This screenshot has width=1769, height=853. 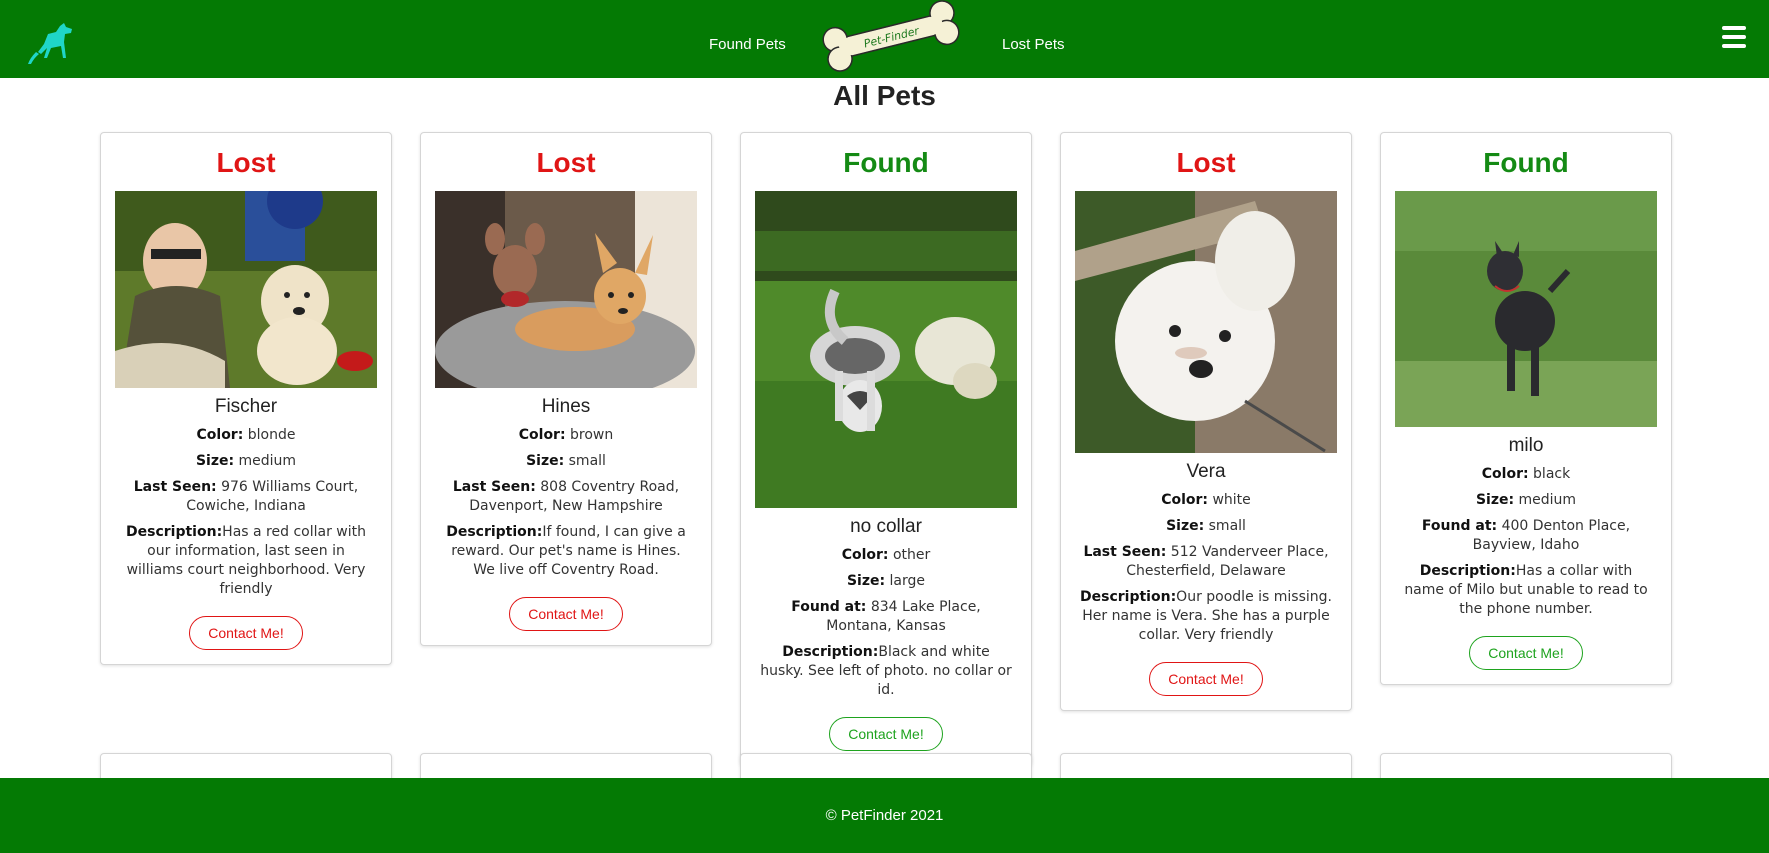 I want to click on petfinder-bone-logo: Pet-Finder, so click(x=891, y=36).